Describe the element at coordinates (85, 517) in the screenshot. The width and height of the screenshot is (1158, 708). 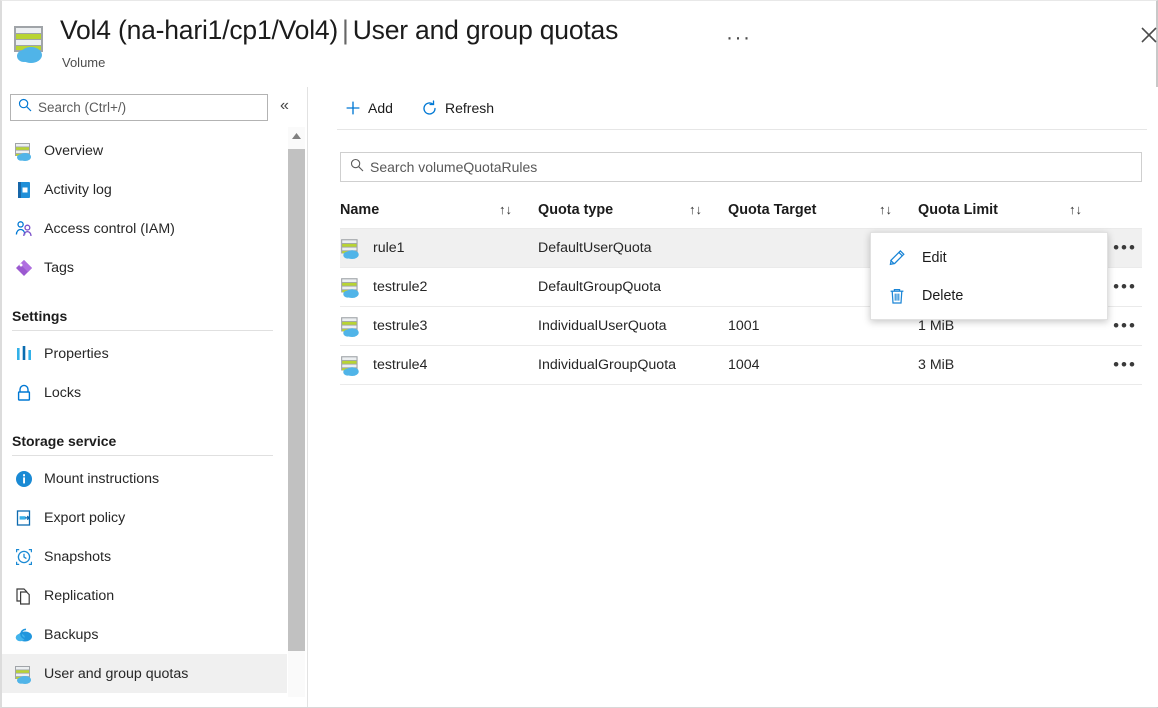
I see `sidebar-item-label: Export policy` at that location.